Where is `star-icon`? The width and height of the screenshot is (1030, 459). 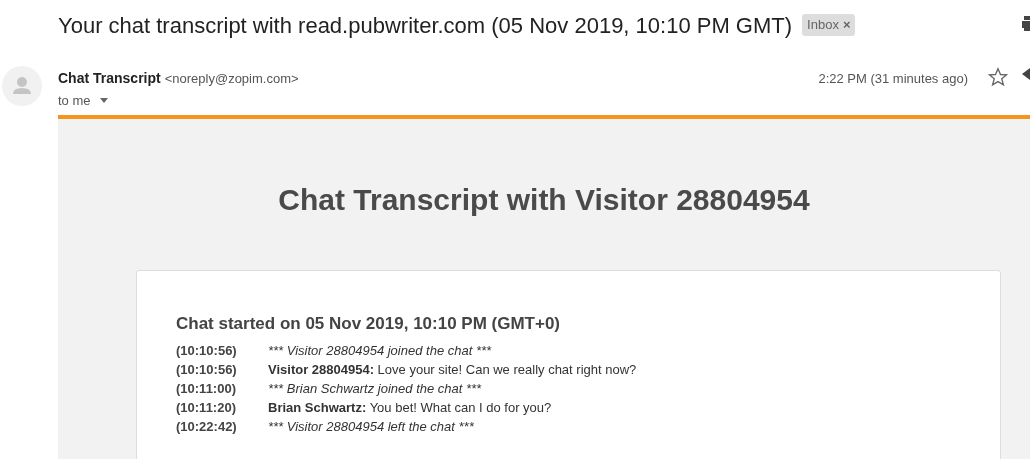
star-icon is located at coordinates (998, 77).